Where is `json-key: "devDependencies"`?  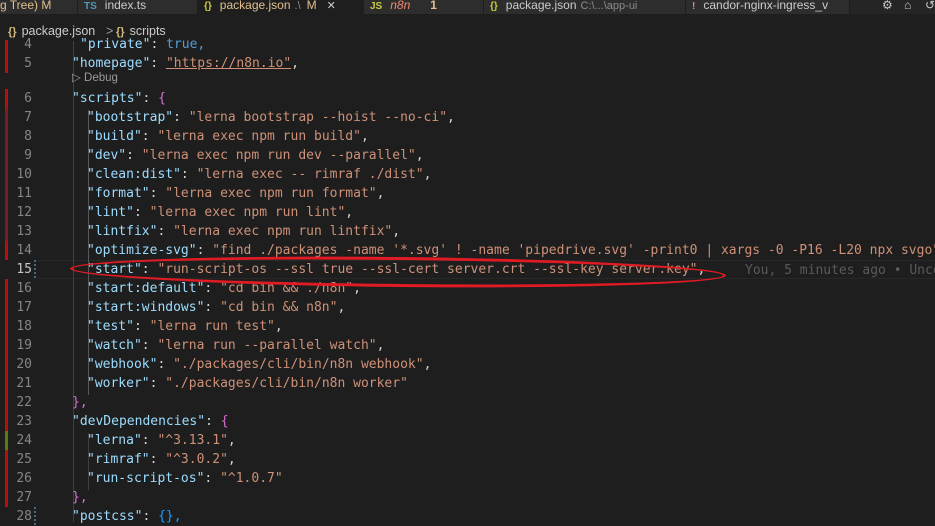
json-key: "devDependencies" is located at coordinates (139, 421).